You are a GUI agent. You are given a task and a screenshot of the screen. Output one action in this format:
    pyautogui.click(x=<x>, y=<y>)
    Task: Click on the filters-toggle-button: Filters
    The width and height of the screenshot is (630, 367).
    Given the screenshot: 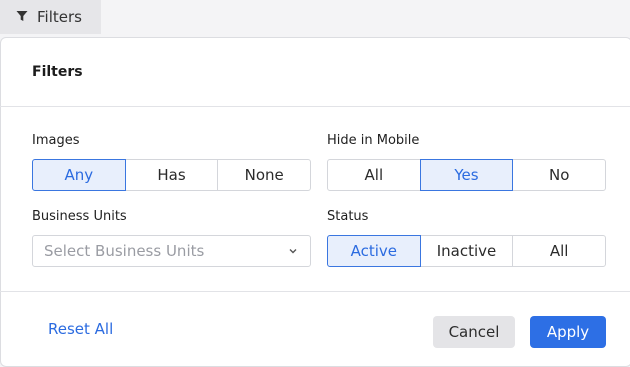 What is the action you would take?
    pyautogui.click(x=50, y=17)
    